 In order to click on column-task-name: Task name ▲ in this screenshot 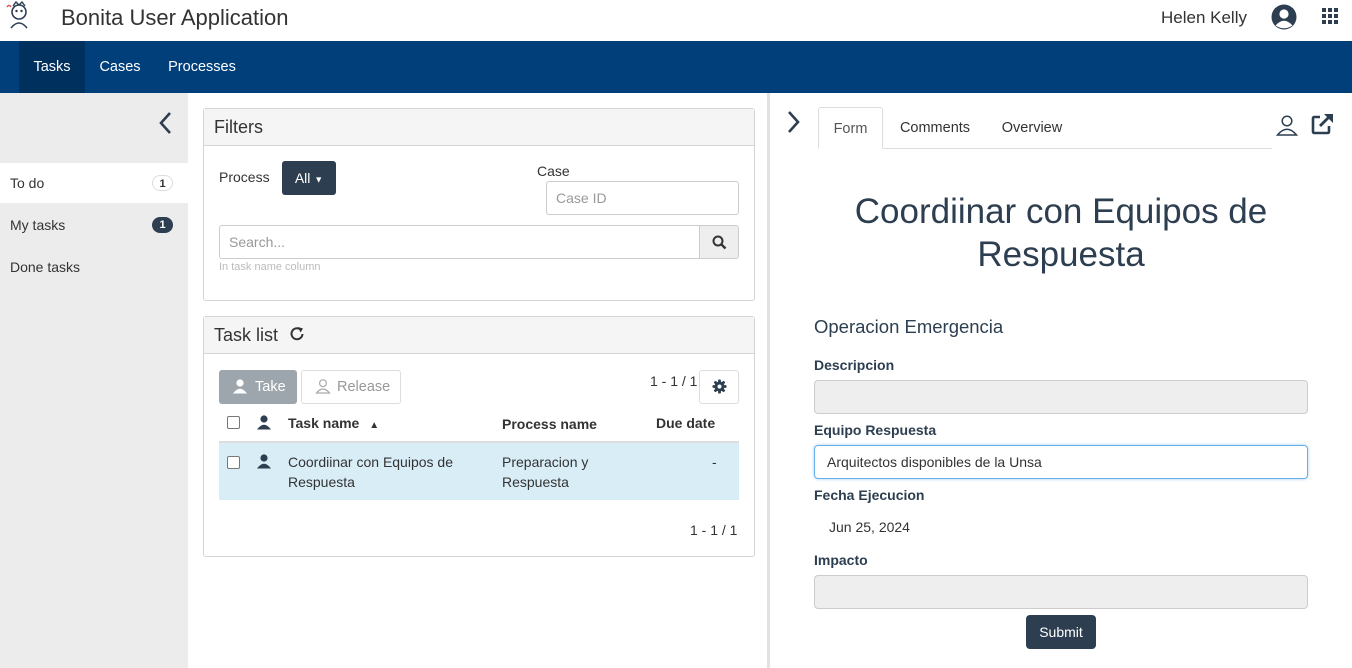, I will do `click(333, 423)`.